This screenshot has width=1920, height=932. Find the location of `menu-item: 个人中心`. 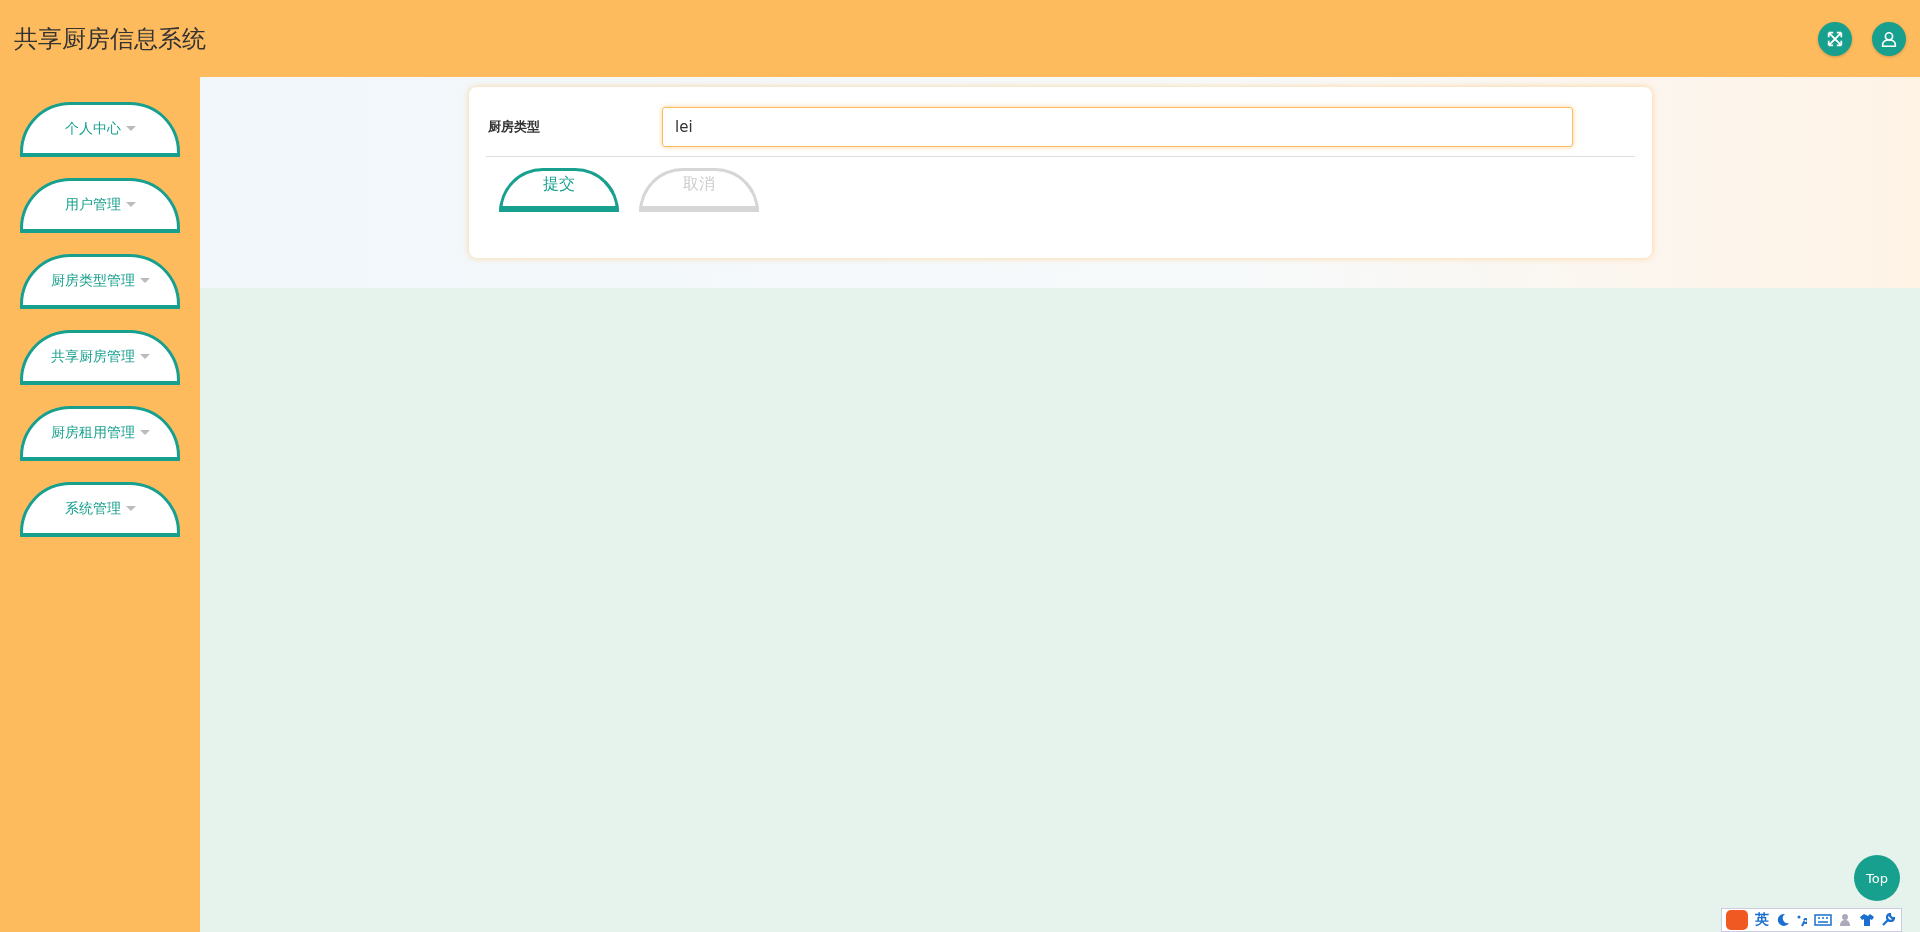

menu-item: 个人中心 is located at coordinates (100, 129).